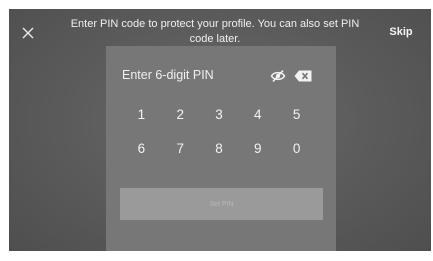 The width and height of the screenshot is (433, 261). What do you see at coordinates (221, 204) in the screenshot?
I see `set-pin-button: Set PIN` at bounding box center [221, 204].